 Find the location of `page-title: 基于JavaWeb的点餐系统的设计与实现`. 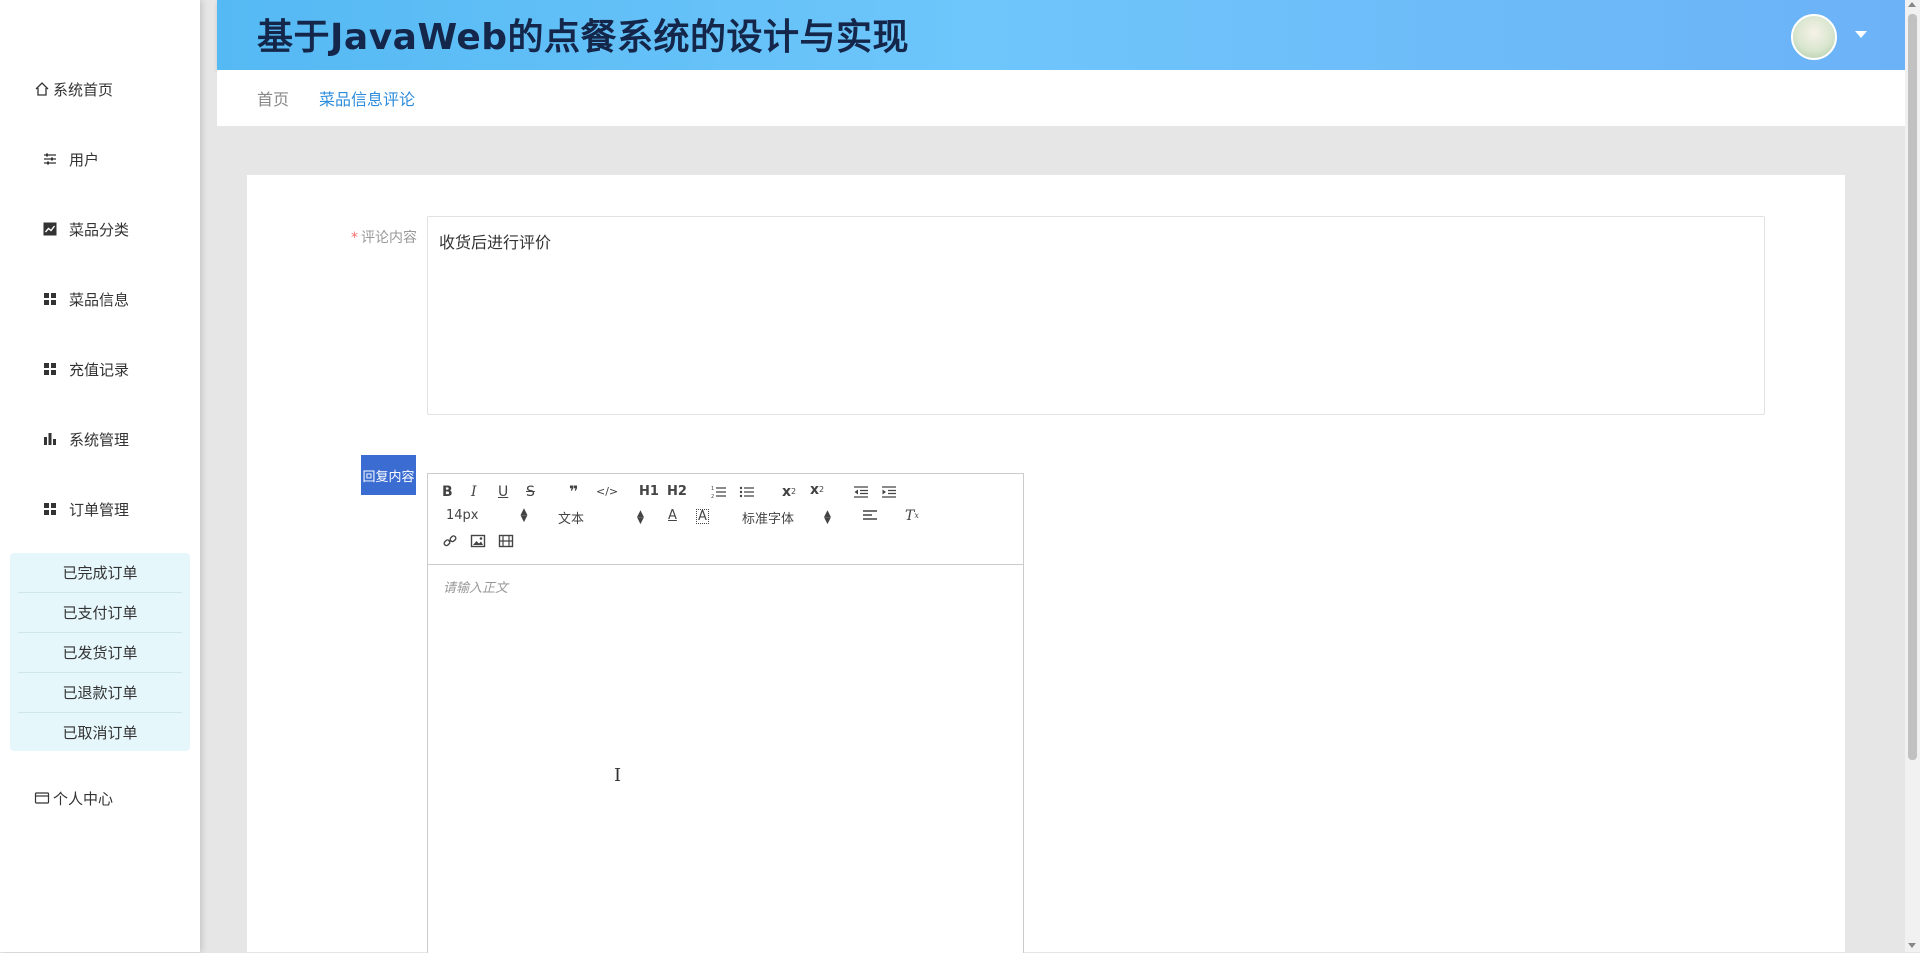

page-title: 基于JavaWeb的点餐系统的设计与实现 is located at coordinates (583, 37).